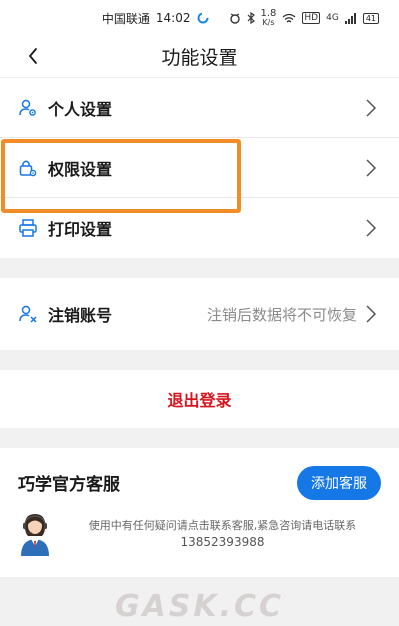 This screenshot has height=626, width=399. I want to click on battery-icon: 41, so click(370, 18).